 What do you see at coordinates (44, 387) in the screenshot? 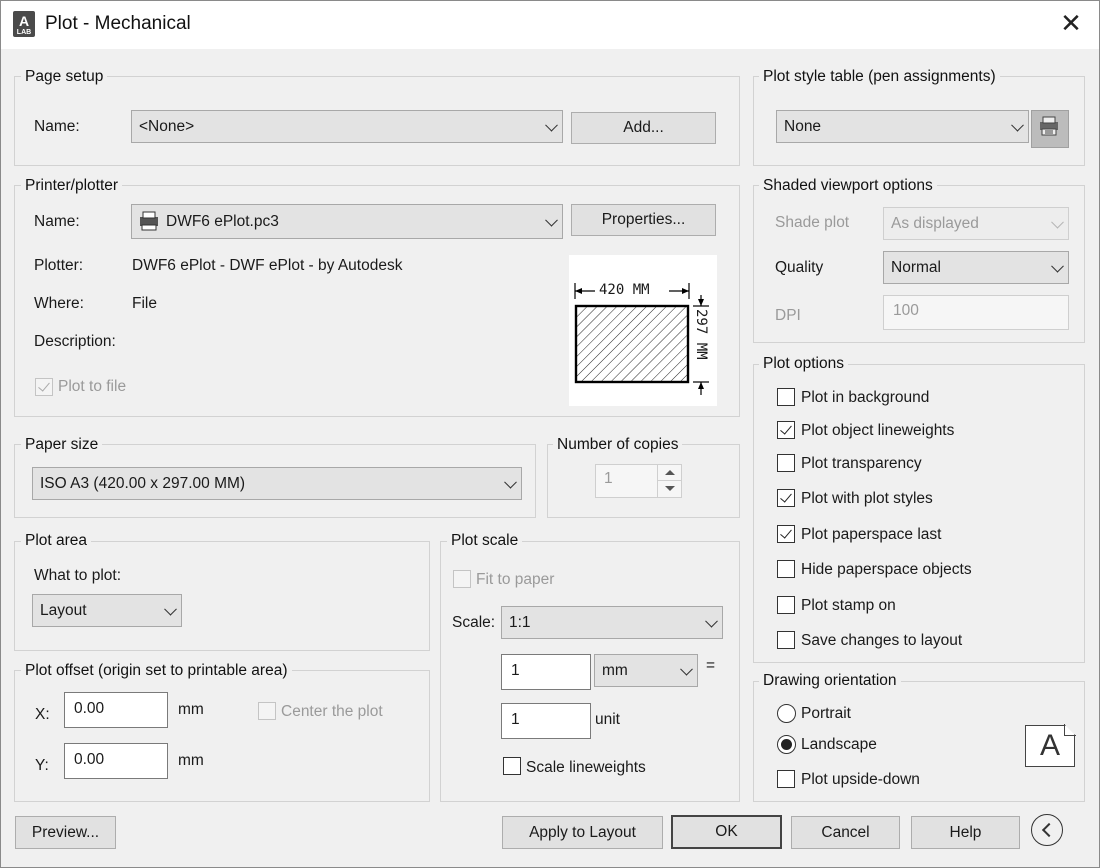
I see `plot-to-file-checkbox` at bounding box center [44, 387].